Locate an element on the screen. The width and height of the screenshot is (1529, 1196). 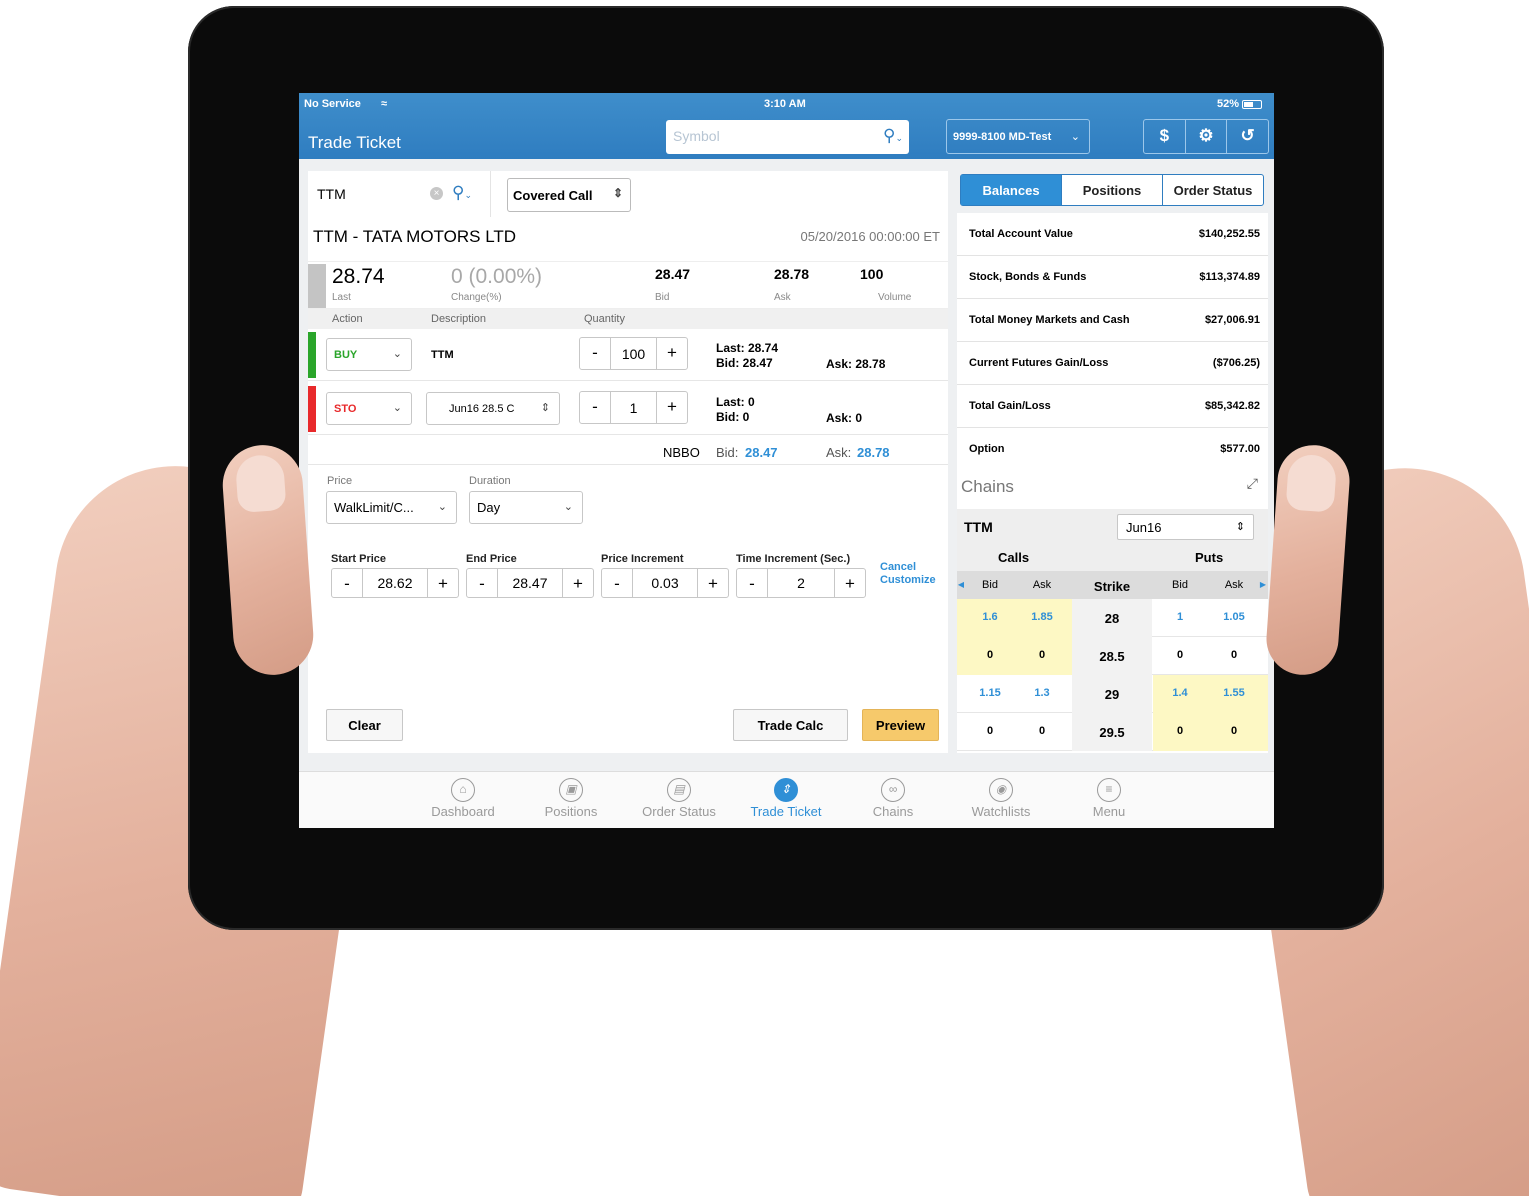
chain-row: 0 0 28.5 0 0 is located at coordinates (1112, 656).